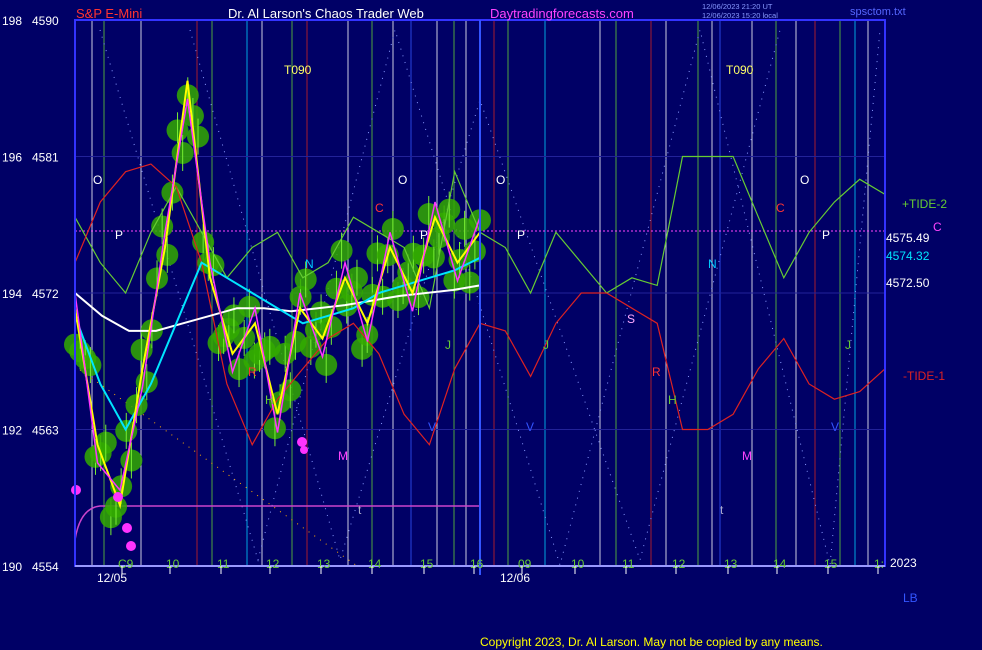 The image size is (982, 650). I want to click on tide-plus-label: +TIDE-2, so click(924, 204).